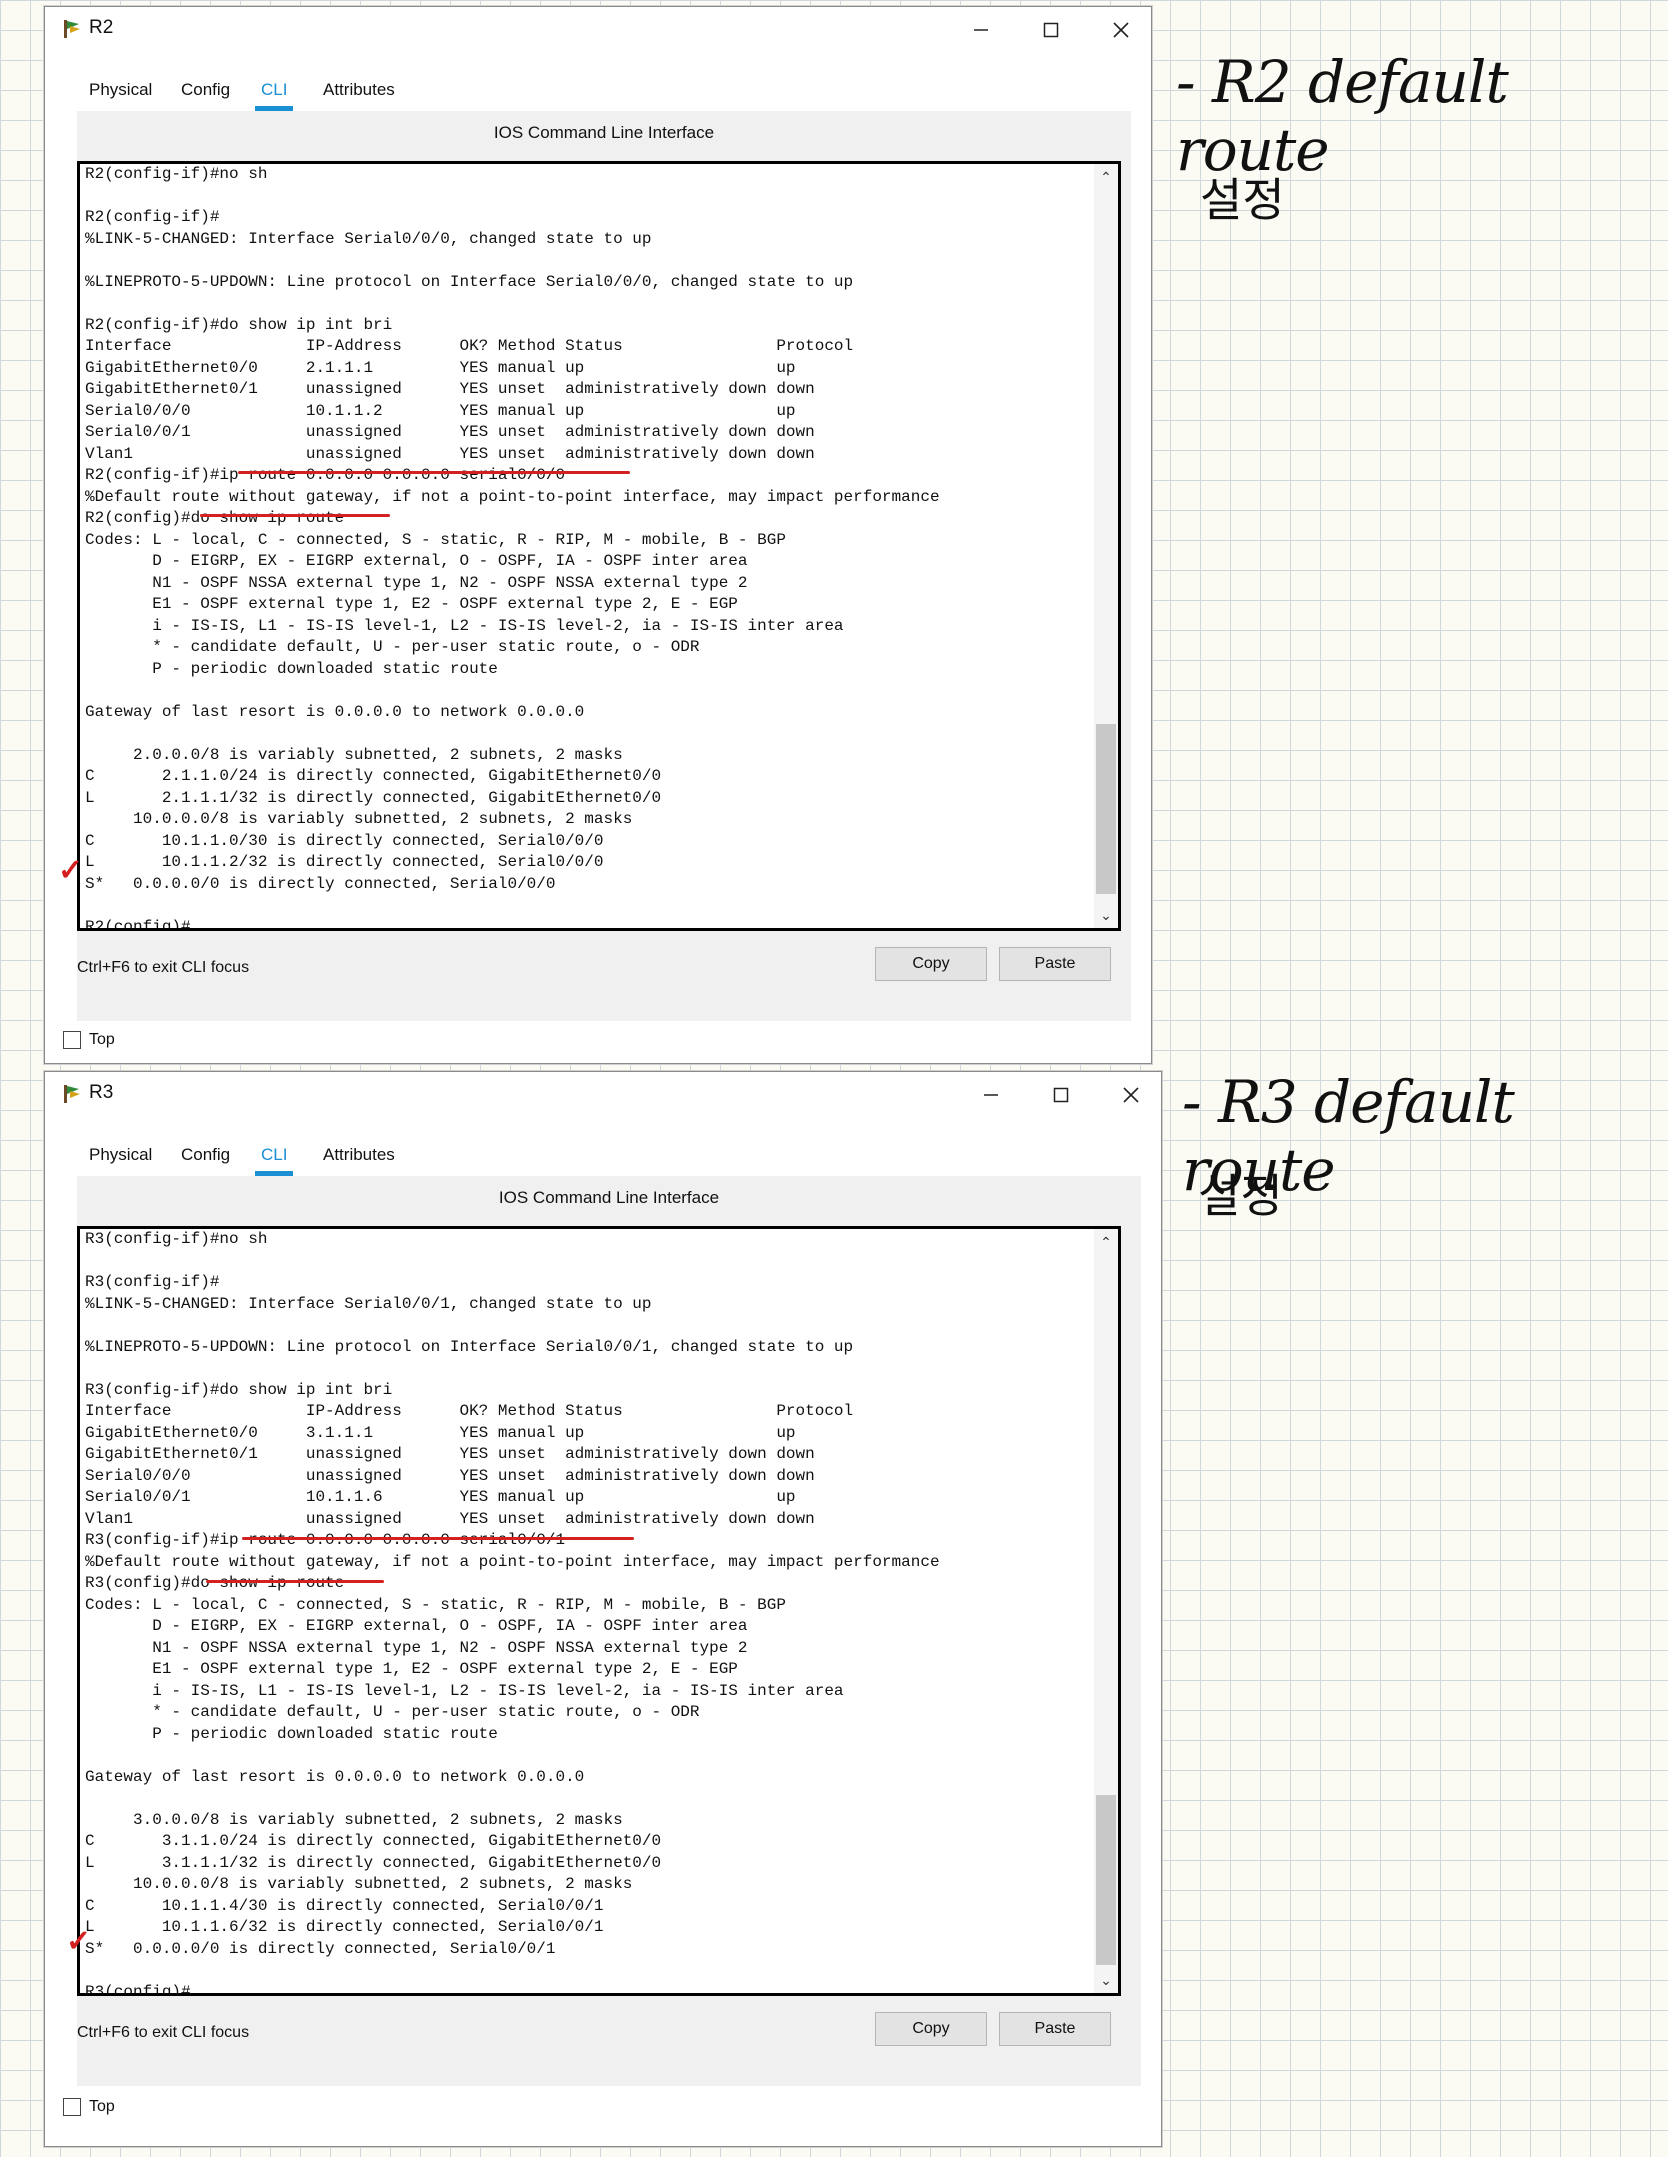 The width and height of the screenshot is (1668, 2157). What do you see at coordinates (603, 1095) in the screenshot?
I see `title-bar: R3` at bounding box center [603, 1095].